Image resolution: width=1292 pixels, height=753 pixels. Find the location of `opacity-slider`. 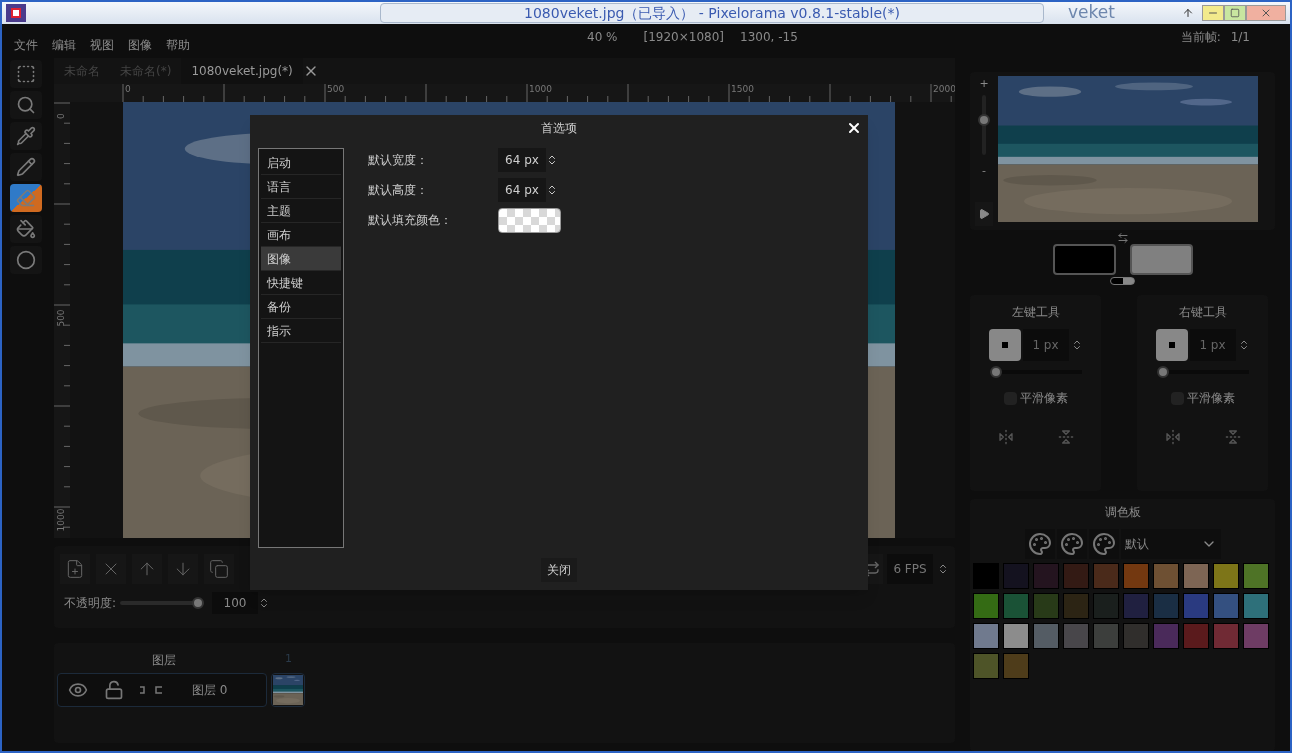

opacity-slider is located at coordinates (162, 603).